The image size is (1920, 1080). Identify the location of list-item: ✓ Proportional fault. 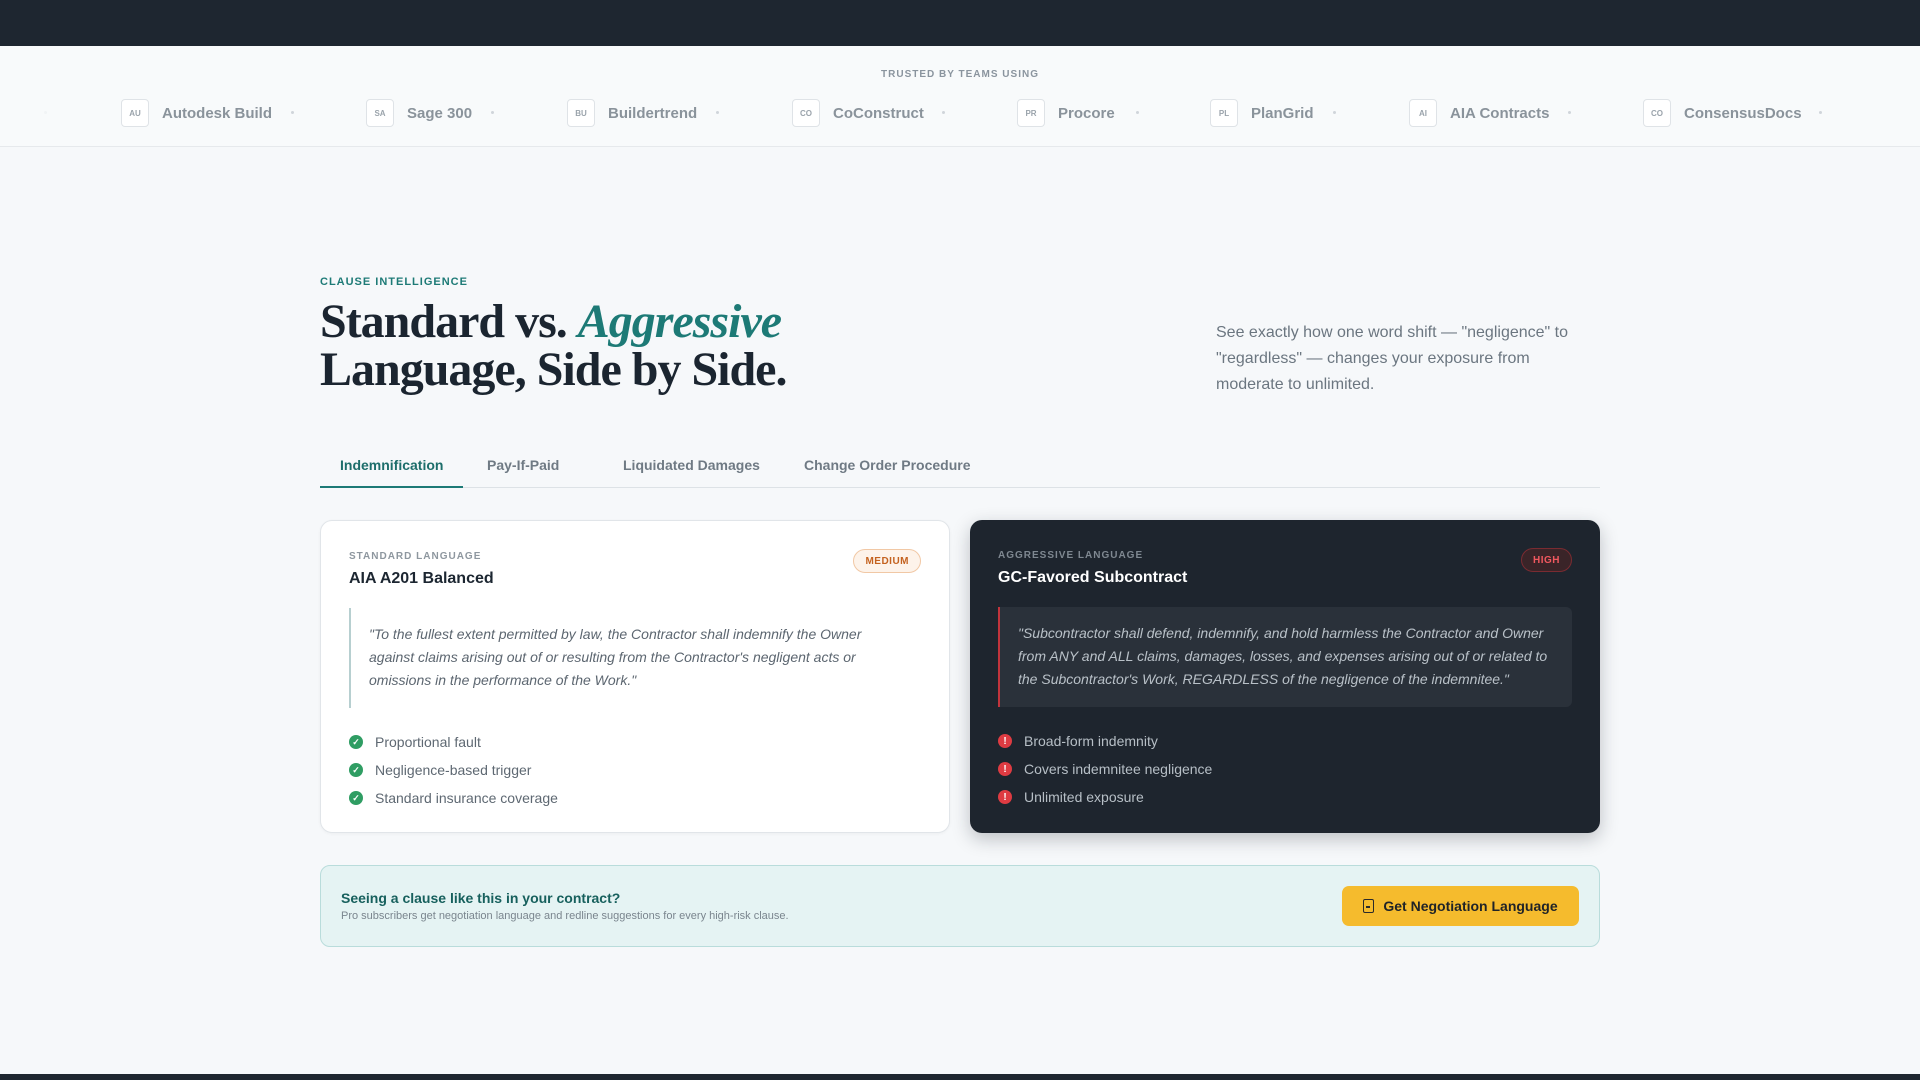
(453, 742).